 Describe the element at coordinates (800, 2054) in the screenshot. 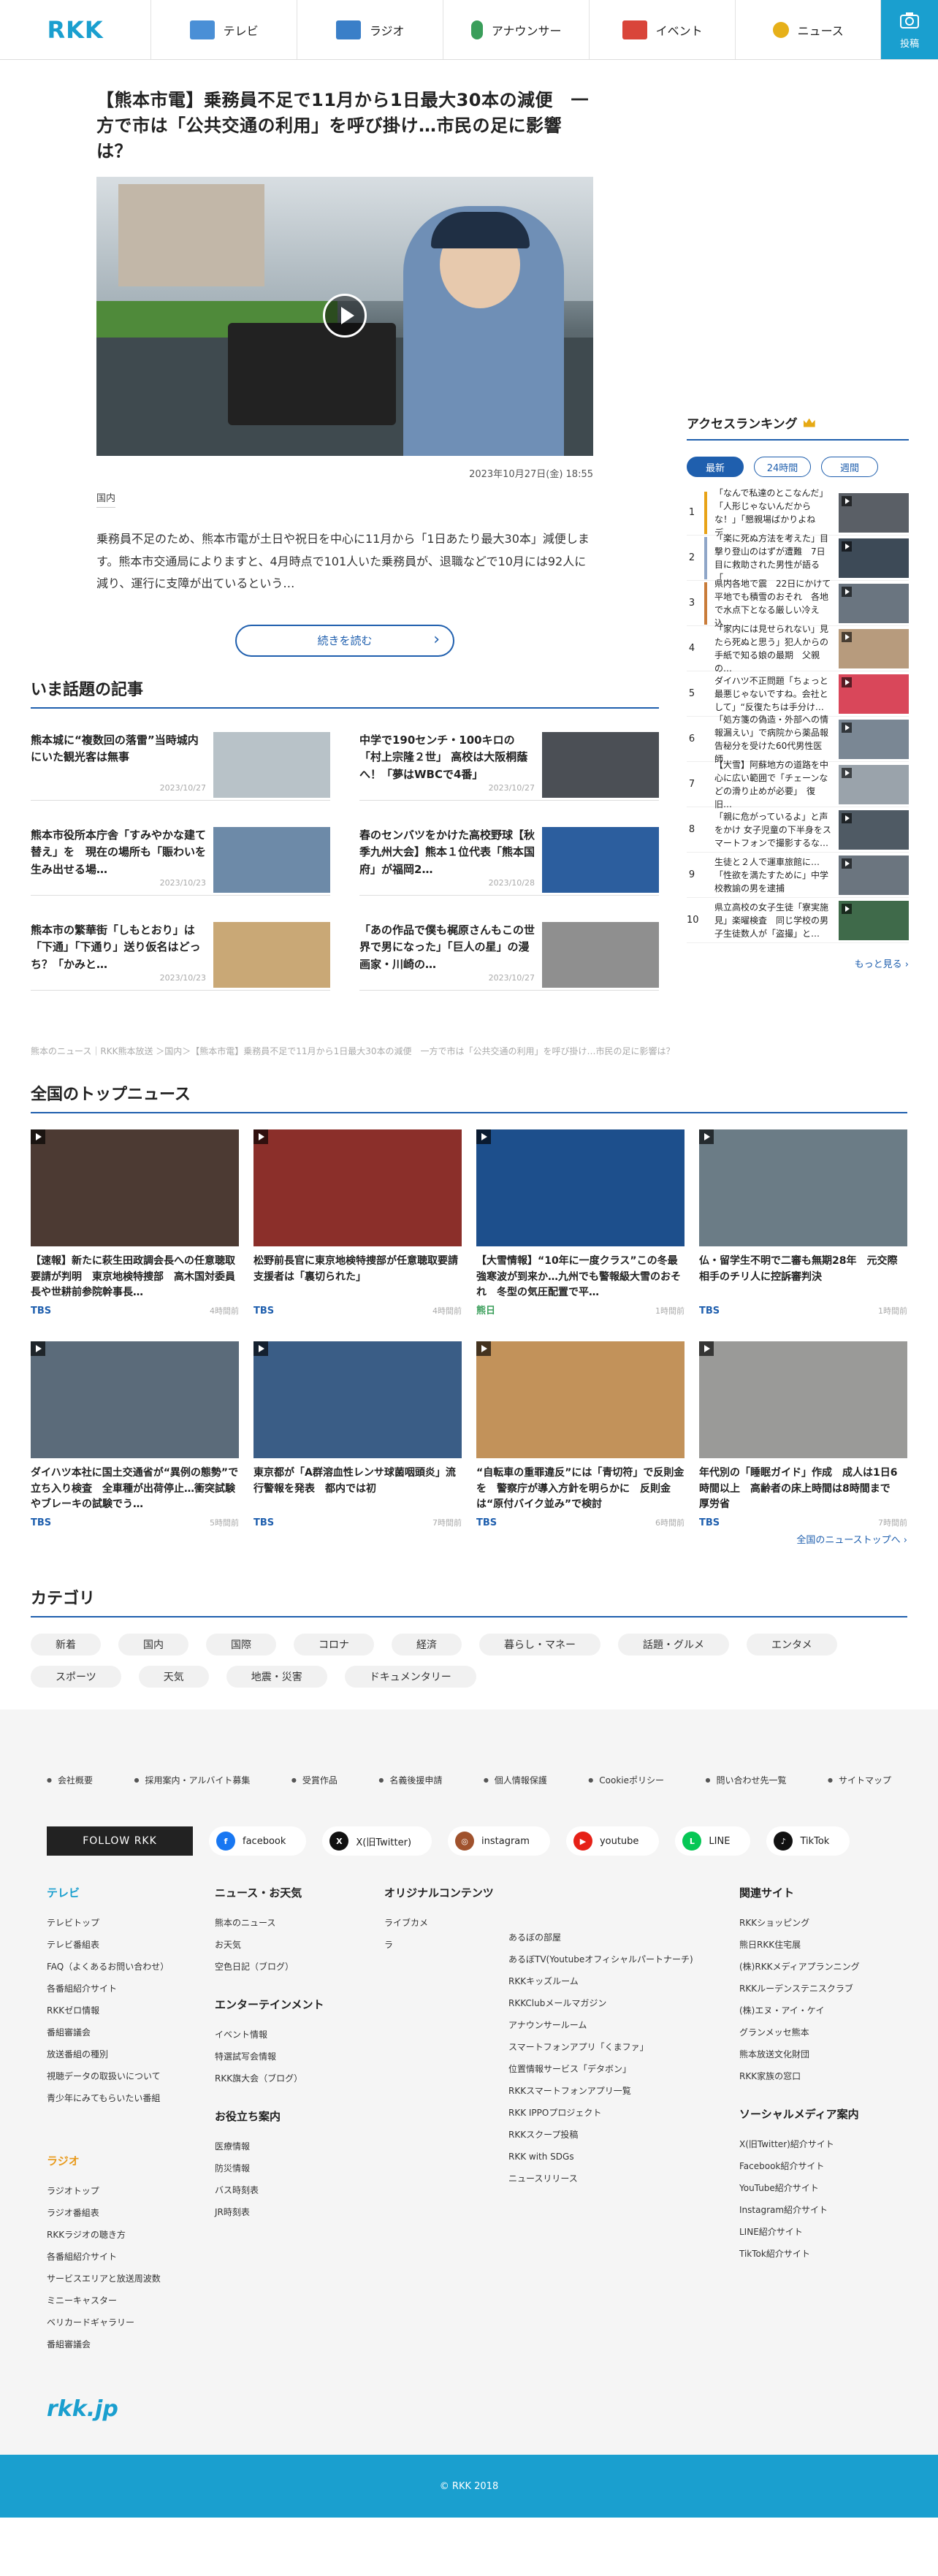

I see `footer-list-item: 熊本放送文化財団` at that location.